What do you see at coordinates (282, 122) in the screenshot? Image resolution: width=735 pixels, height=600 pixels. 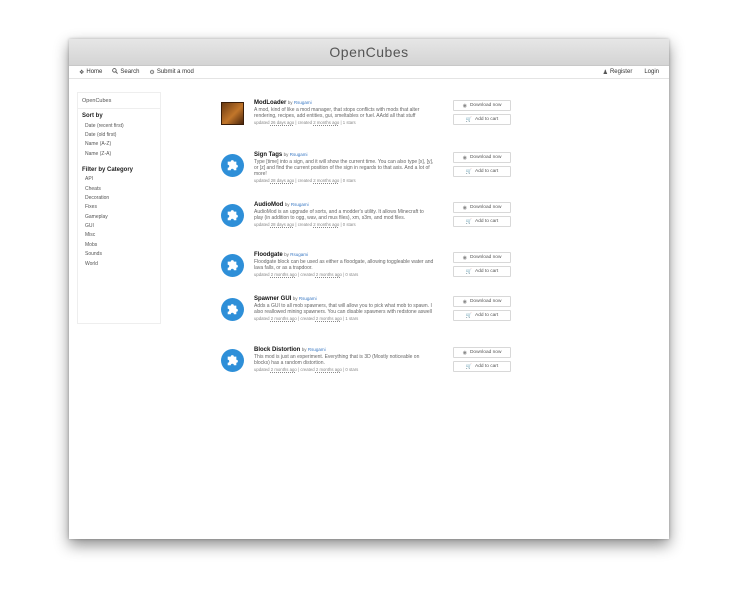 I see `updated-time: 26 days ago` at bounding box center [282, 122].